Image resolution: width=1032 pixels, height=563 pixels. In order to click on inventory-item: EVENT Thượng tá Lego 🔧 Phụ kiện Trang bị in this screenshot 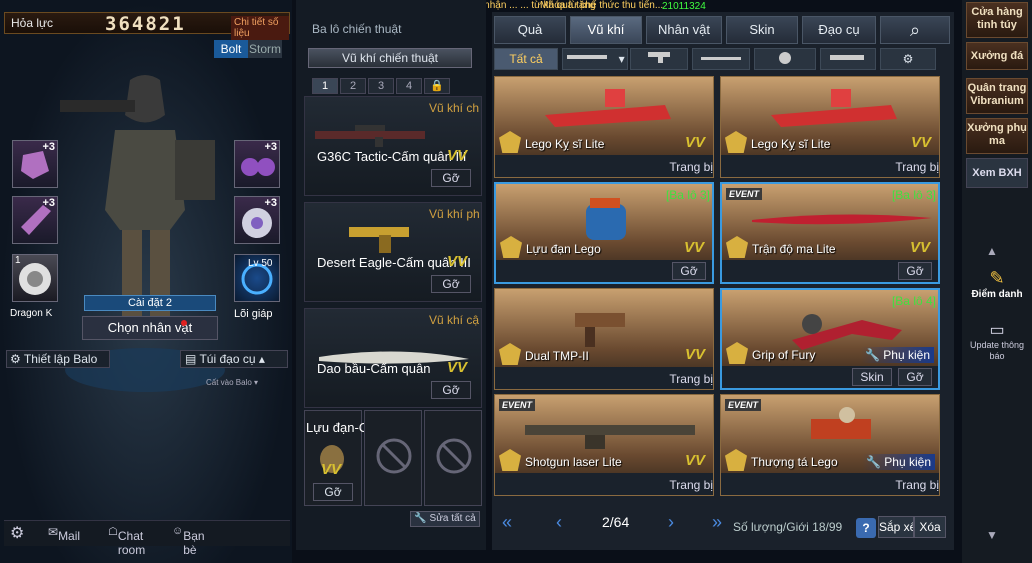, I will do `click(830, 445)`.